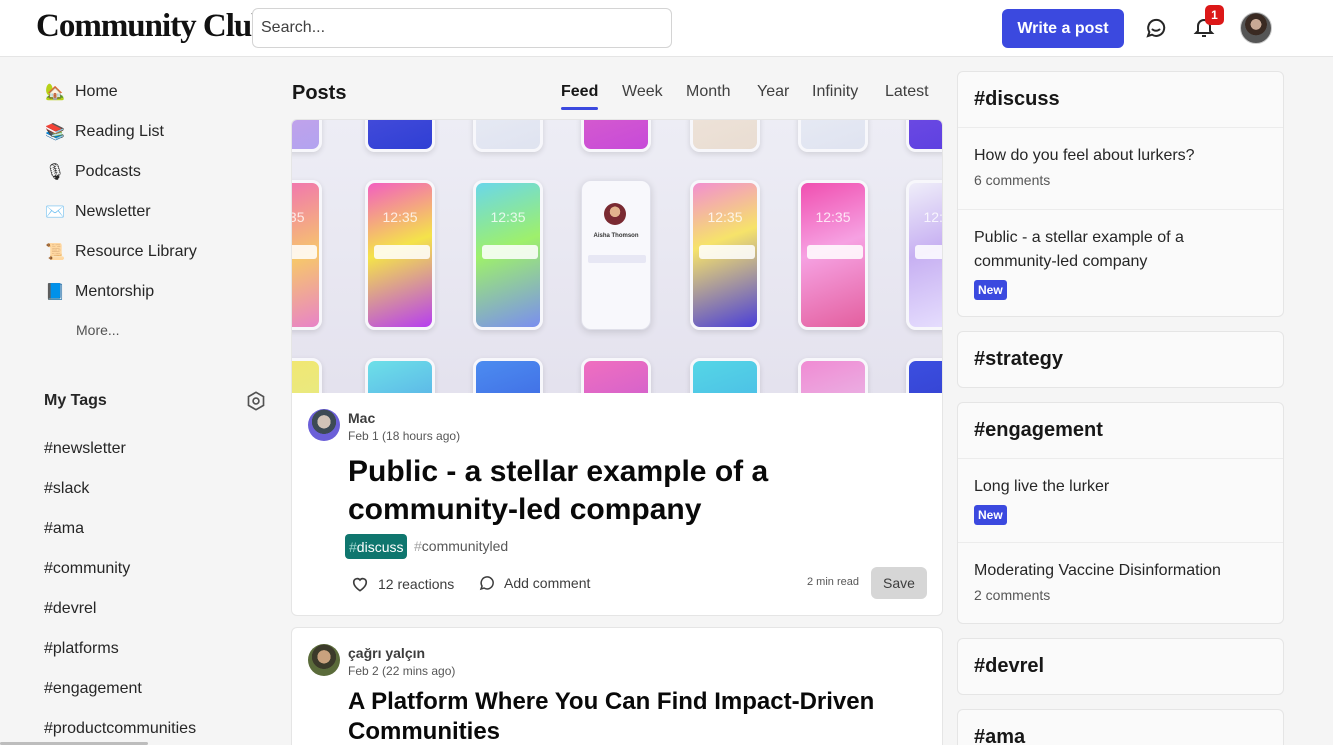 Image resolution: width=1333 pixels, height=745 pixels. Describe the element at coordinates (465, 546) in the screenshot. I see `tag-label: communityled` at that location.